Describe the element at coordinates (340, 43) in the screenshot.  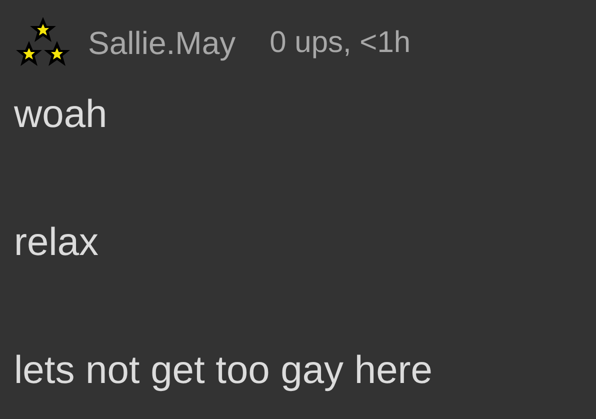
I see `comment-meta: 0 ups, <1h` at that location.